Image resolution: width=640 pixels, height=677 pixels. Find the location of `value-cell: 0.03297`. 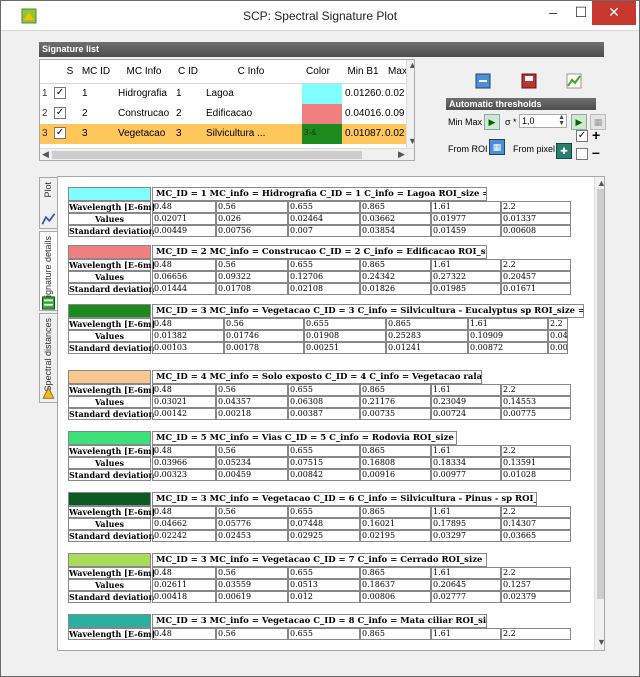

value-cell: 0.03297 is located at coordinates (466, 536).